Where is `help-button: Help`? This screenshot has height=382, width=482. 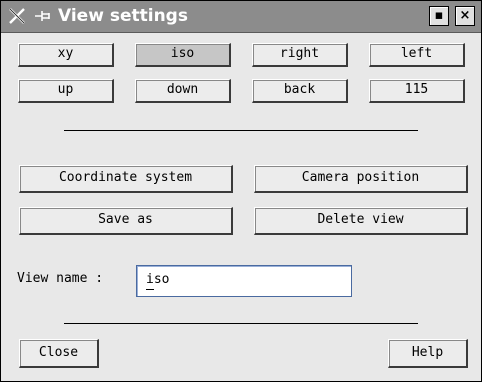 help-button: Help is located at coordinates (428, 353).